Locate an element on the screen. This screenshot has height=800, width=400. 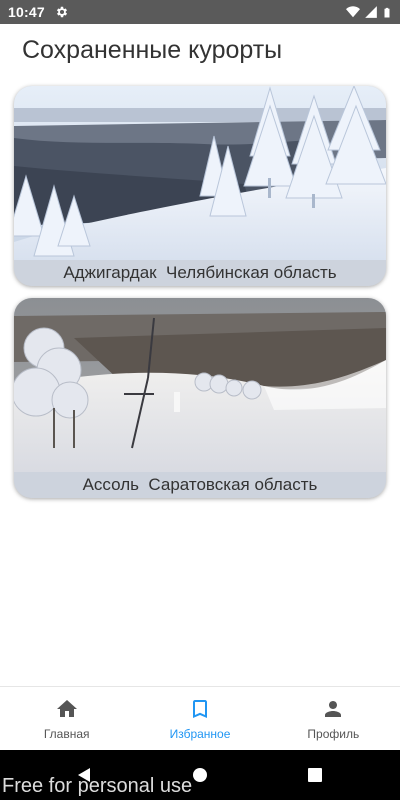
gear-icon is located at coordinates (62, 12).